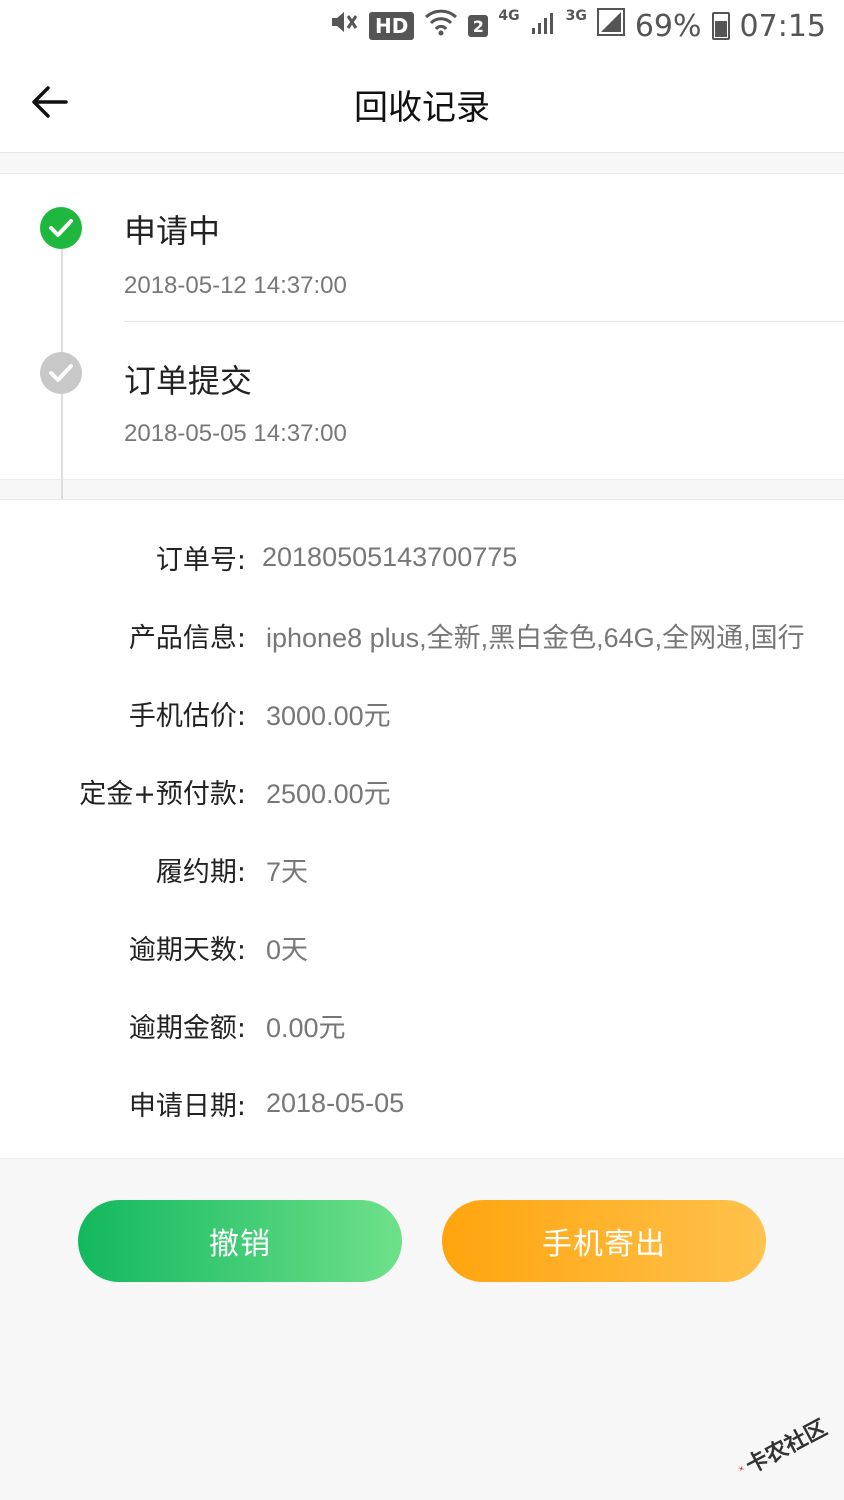 This screenshot has width=844, height=1500. Describe the element at coordinates (577, 26) in the screenshot. I see `status-icons: HD 2 4G 3G 69% 07:15` at that location.